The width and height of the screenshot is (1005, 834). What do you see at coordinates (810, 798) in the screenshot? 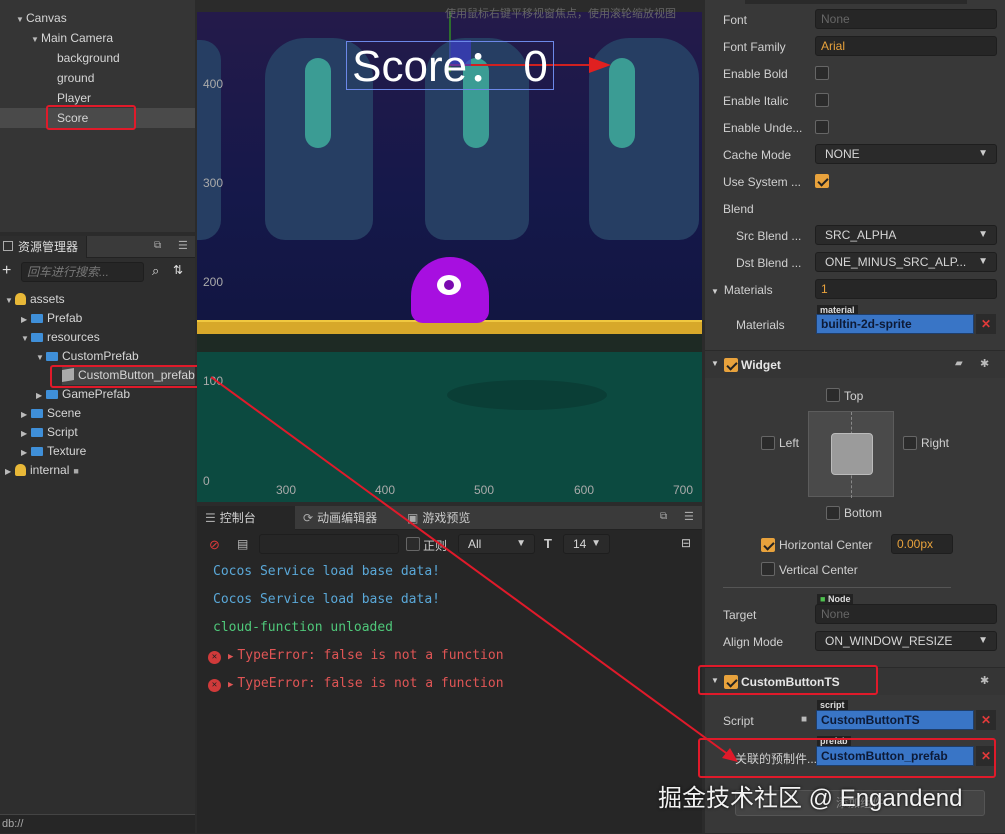
I see `watermark-text: 掘金技术社区 @ Engandend` at bounding box center [810, 798].